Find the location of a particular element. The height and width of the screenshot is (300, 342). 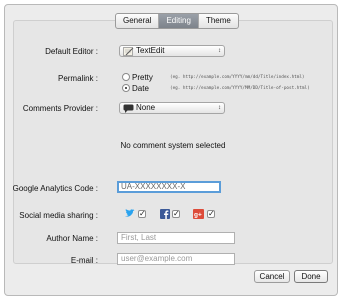

permalink-pretty-label: Pretty is located at coordinates (142, 77).